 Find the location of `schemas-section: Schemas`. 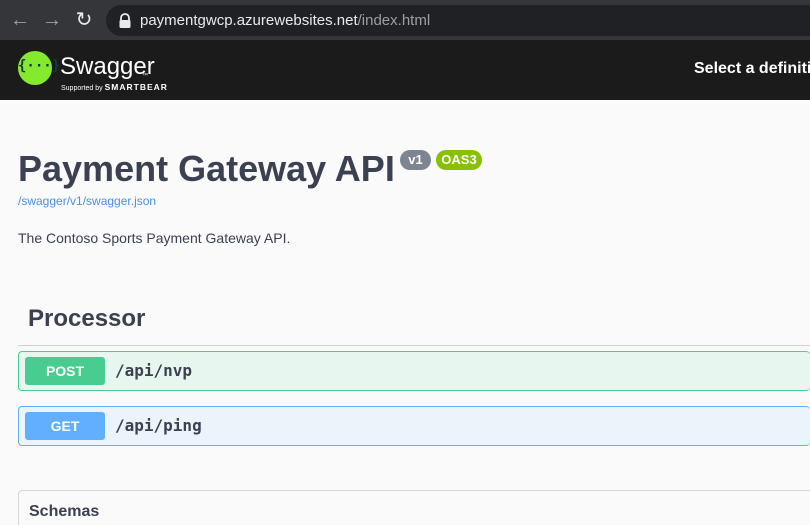

schemas-section: Schemas is located at coordinates (414, 507).